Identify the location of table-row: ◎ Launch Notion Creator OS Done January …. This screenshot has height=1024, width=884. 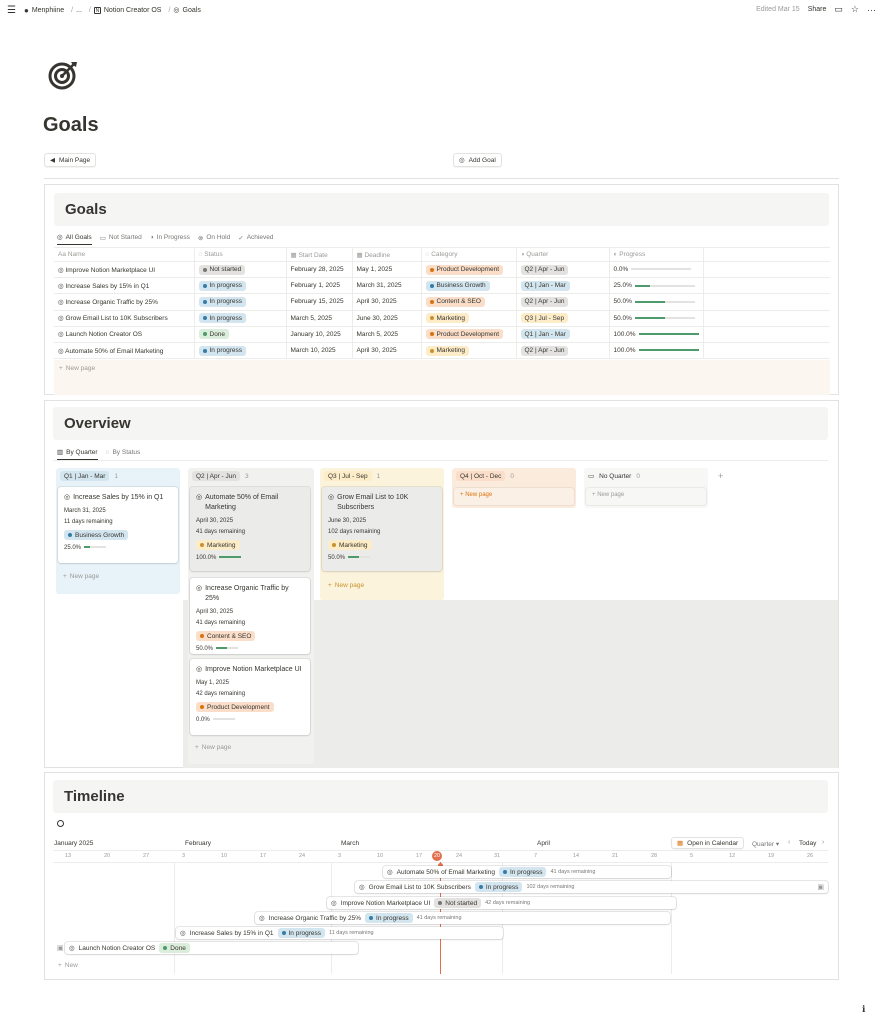
(442, 334).